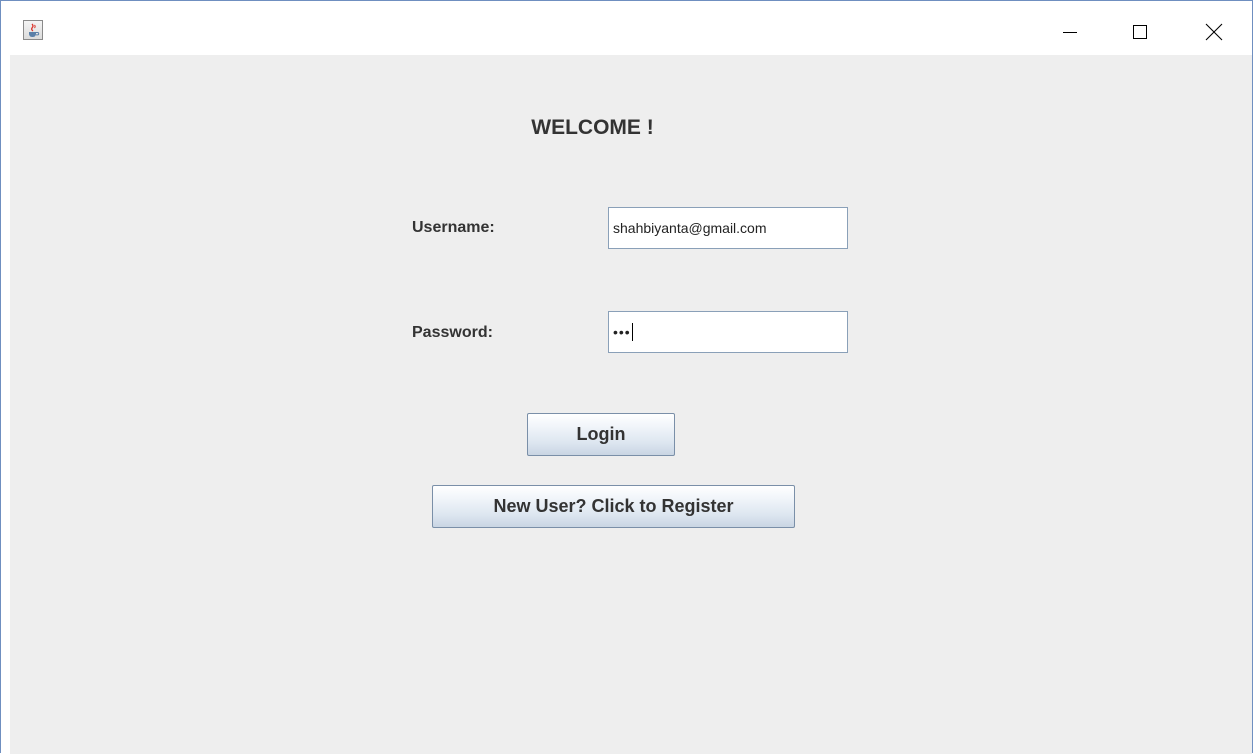 This screenshot has height=754, width=1253. I want to click on password-label: Password:, so click(452, 332).